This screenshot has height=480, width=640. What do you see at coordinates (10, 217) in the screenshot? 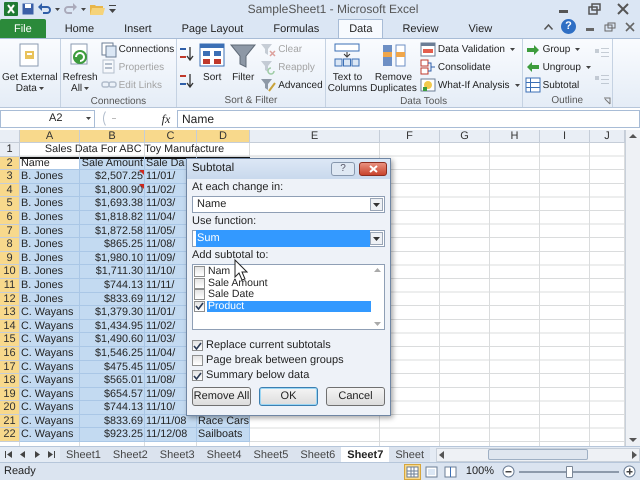
I see `row-header: 6` at bounding box center [10, 217].